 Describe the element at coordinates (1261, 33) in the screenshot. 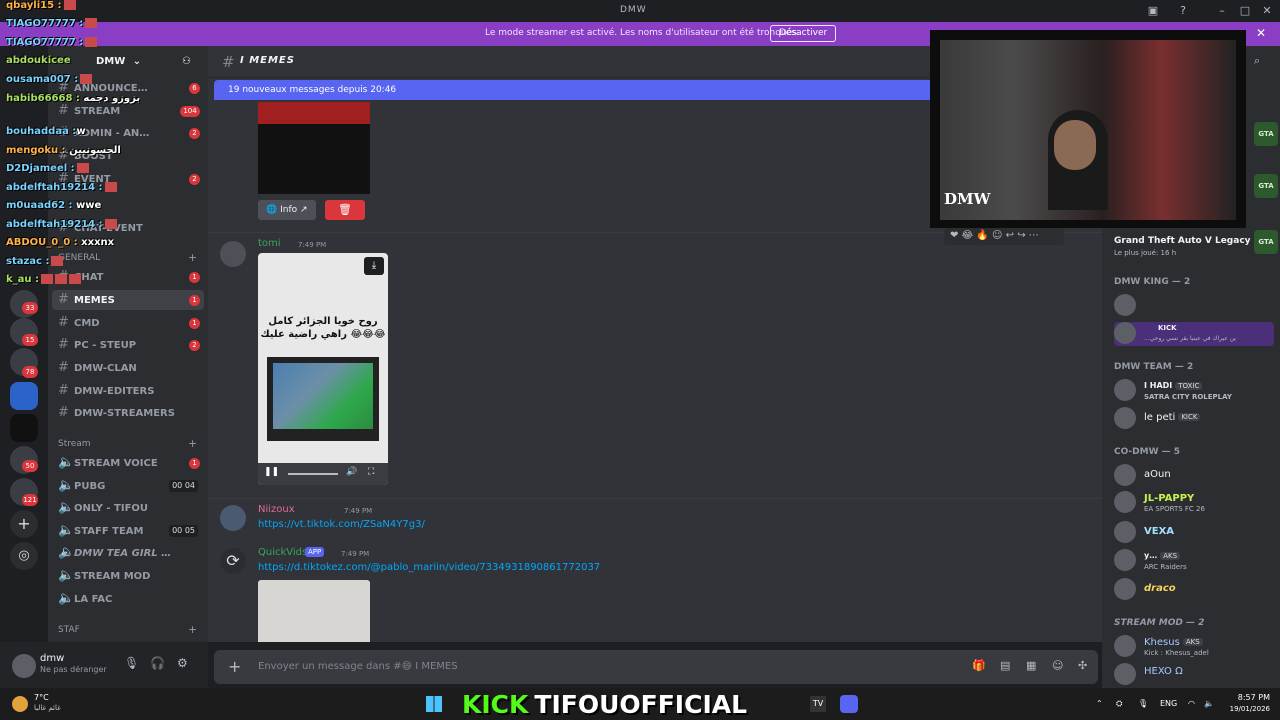

I see `banner-close-icon: ✕` at that location.